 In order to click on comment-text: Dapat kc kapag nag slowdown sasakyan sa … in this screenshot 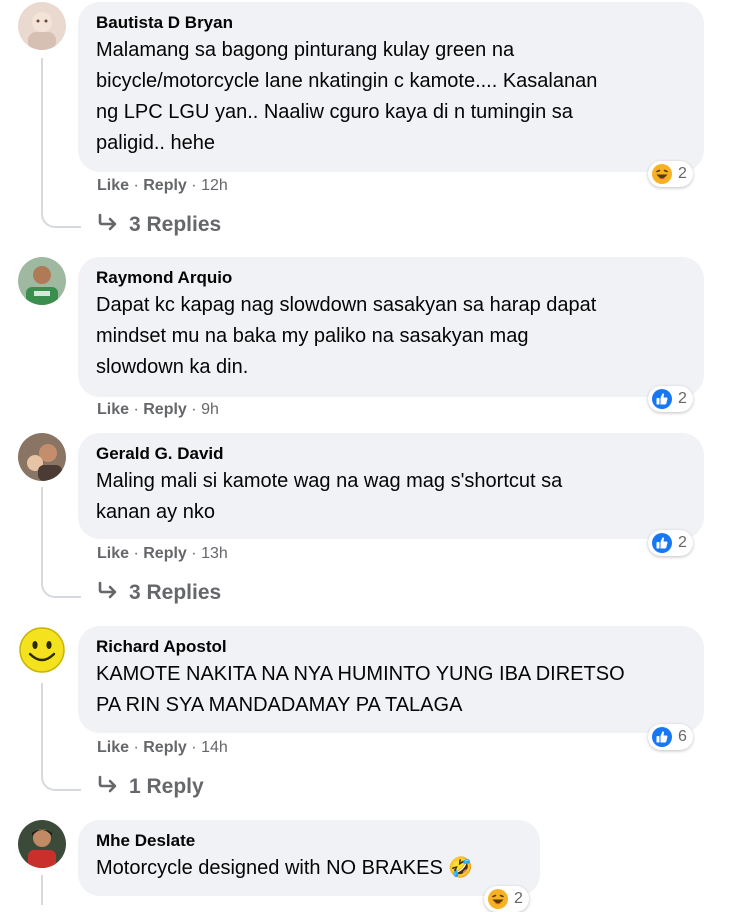, I will do `click(346, 336)`.